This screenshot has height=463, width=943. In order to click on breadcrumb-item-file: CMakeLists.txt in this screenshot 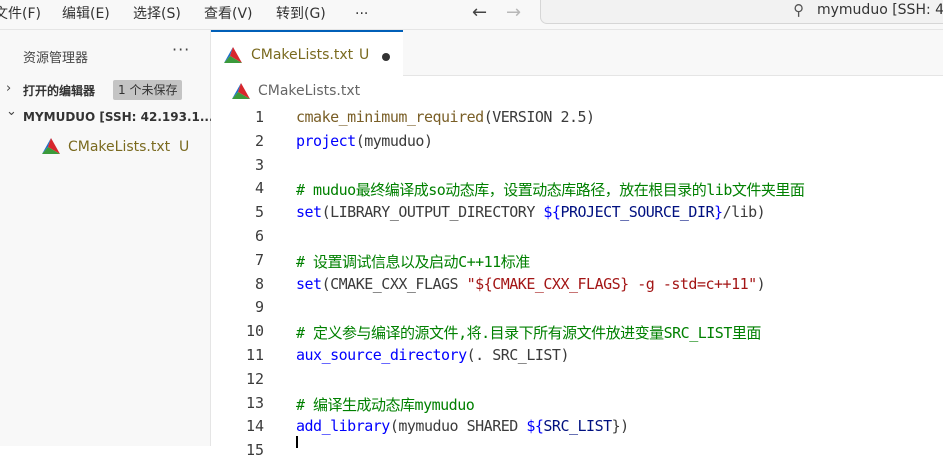, I will do `click(309, 91)`.